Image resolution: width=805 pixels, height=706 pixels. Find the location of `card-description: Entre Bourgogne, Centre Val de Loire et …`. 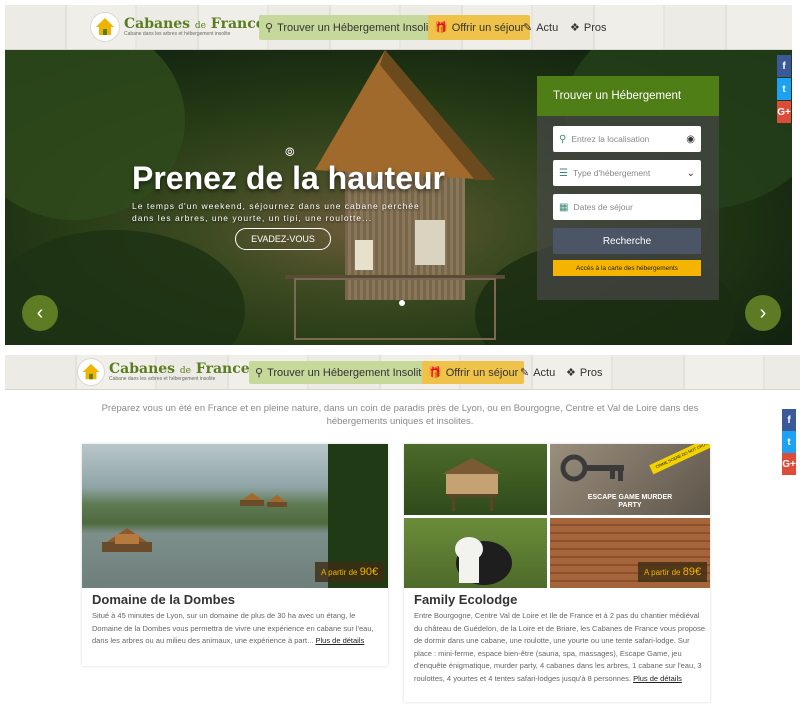

card-description: Entre Bourgogne, Centre Val de Loire et … is located at coordinates (560, 647).